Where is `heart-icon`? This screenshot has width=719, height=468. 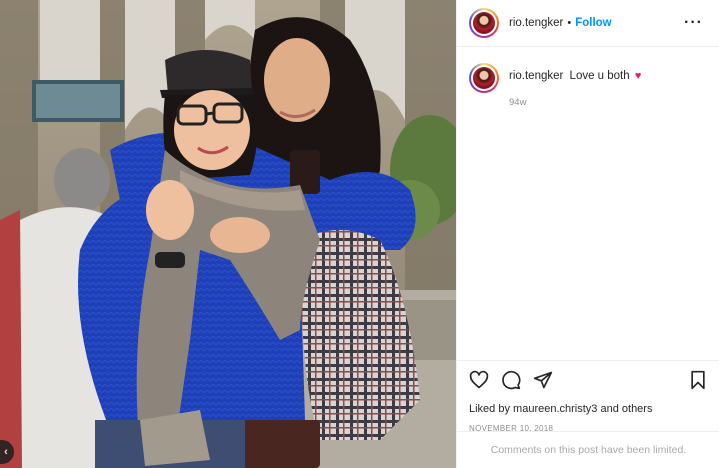
heart-icon is located at coordinates (479, 380).